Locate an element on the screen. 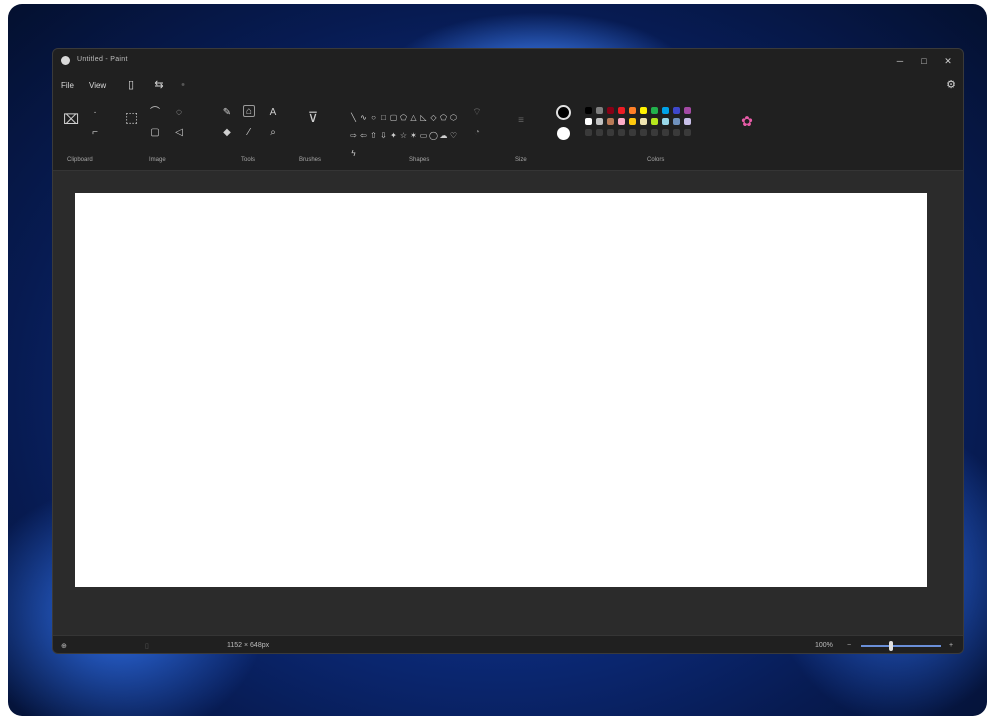  star6-shape-icon: ✶ is located at coordinates (413, 135).